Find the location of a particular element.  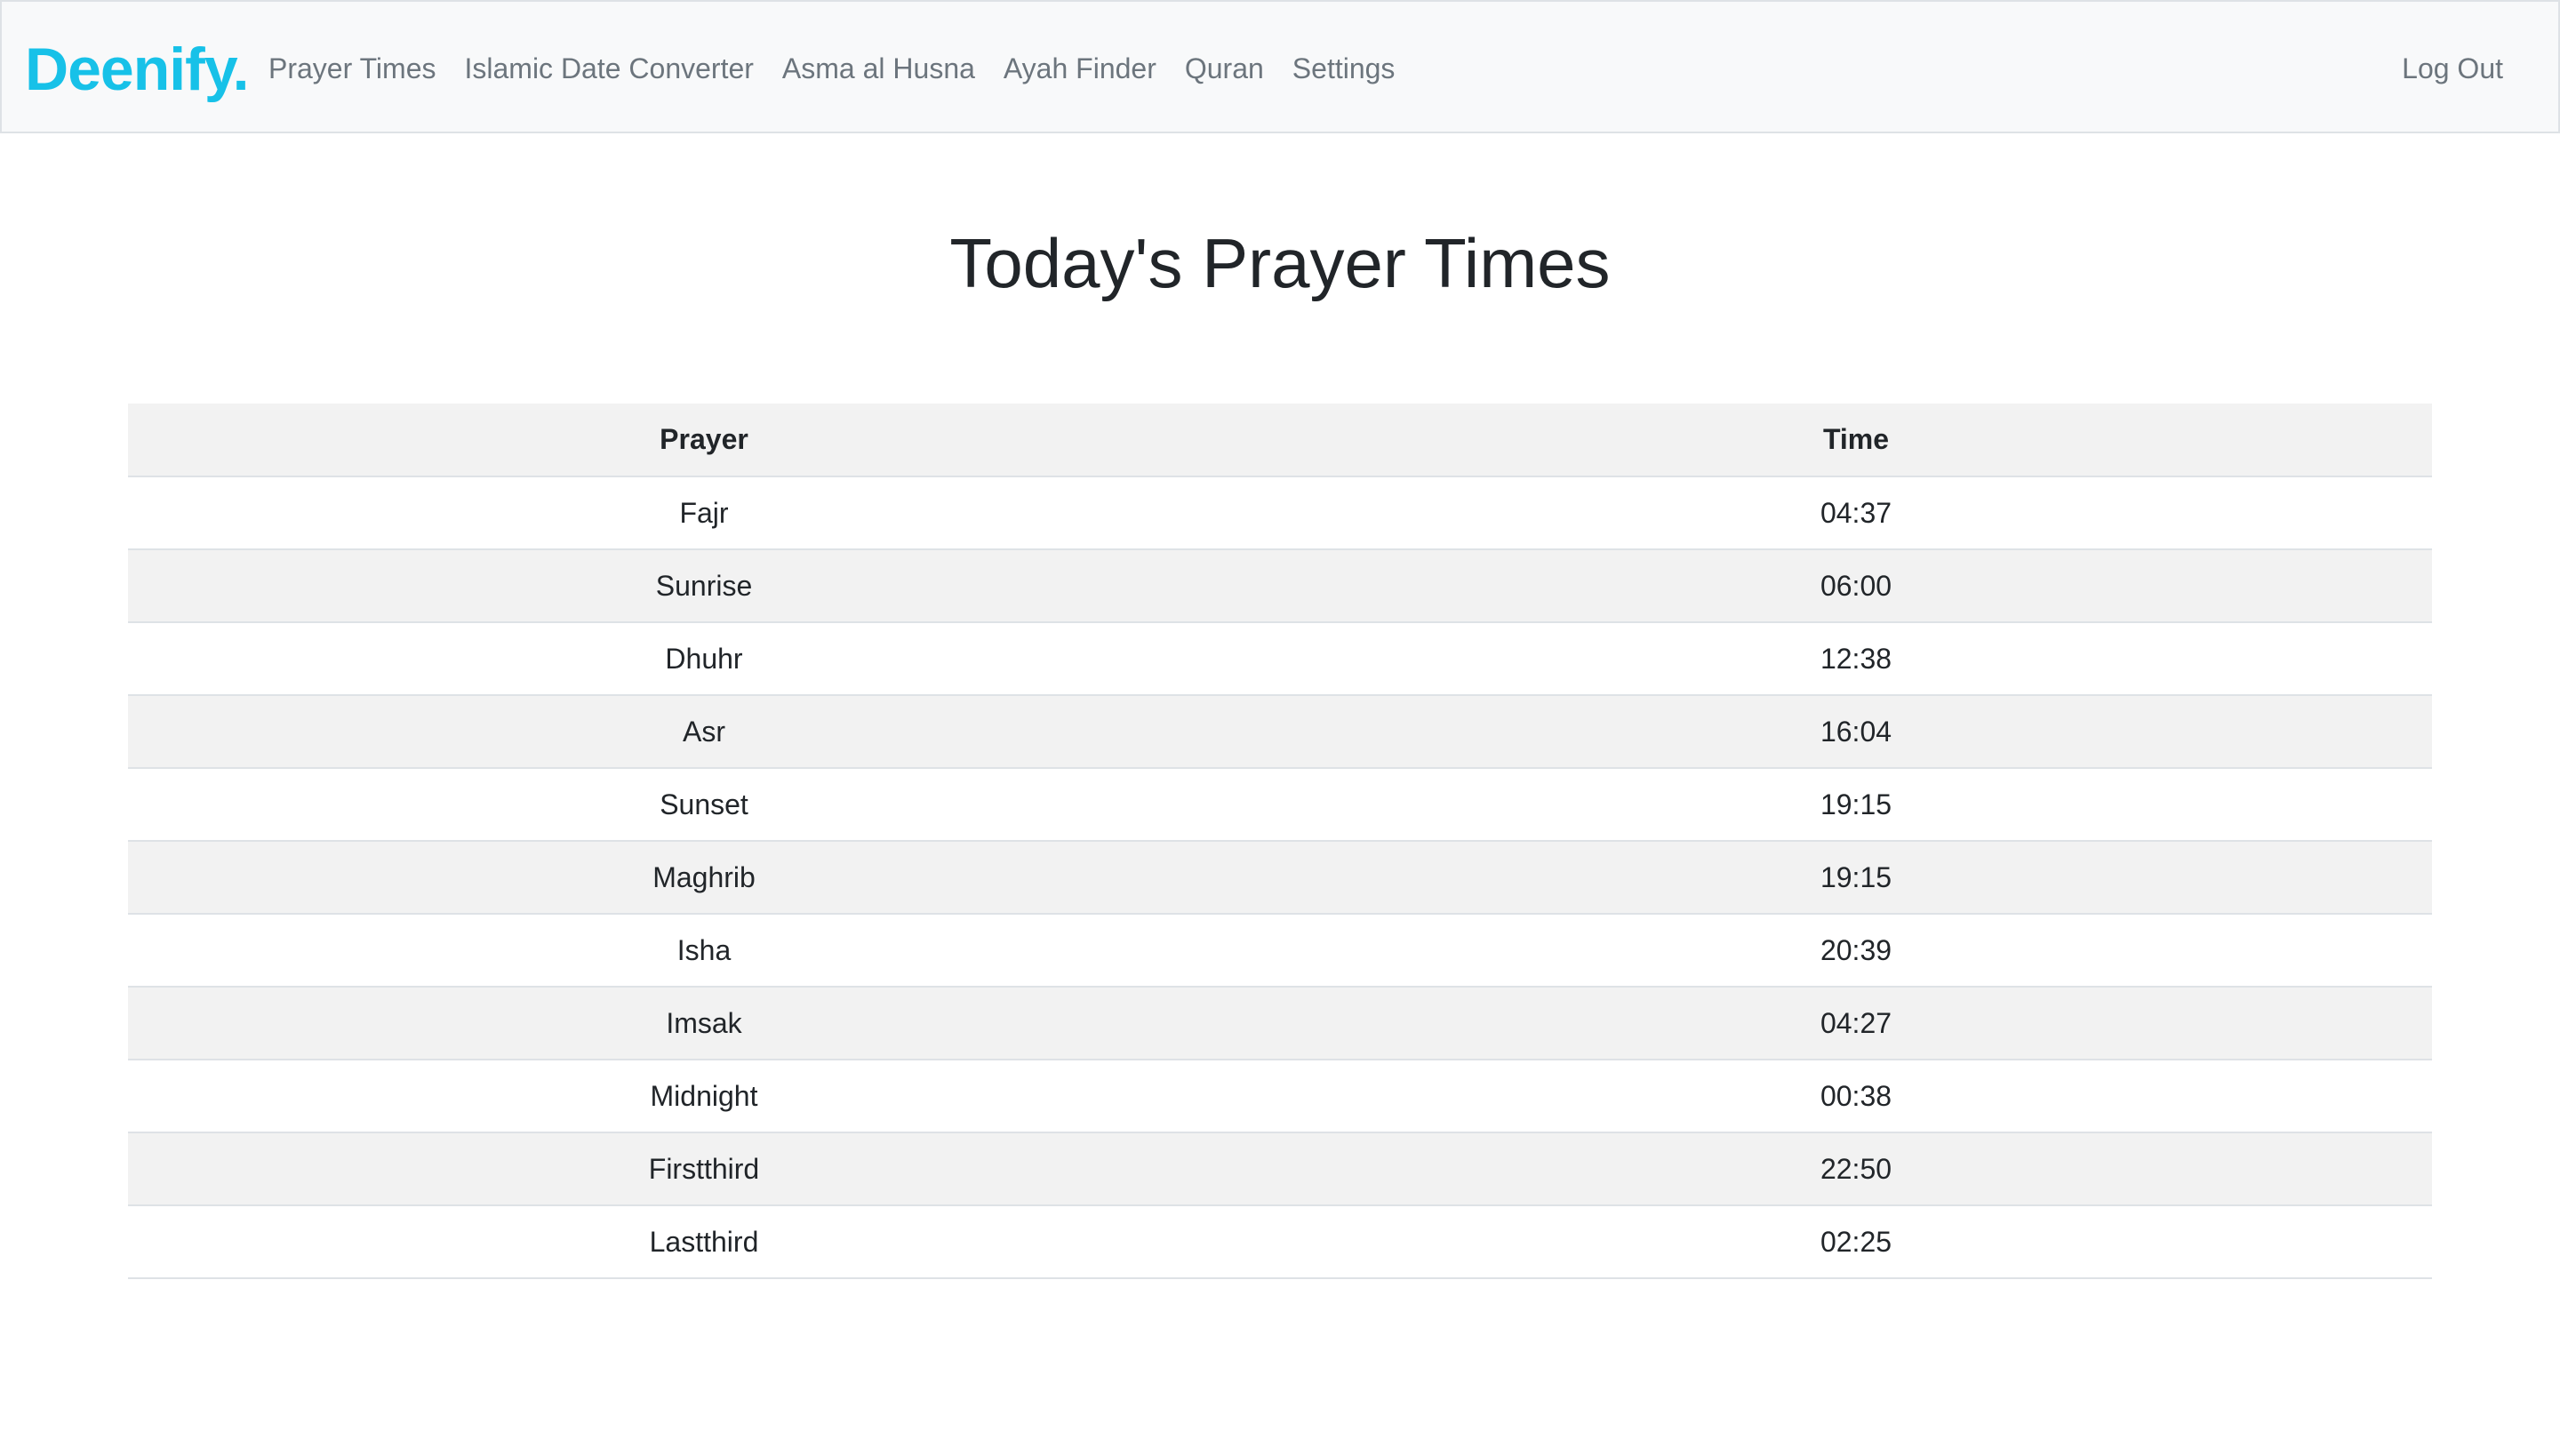

prayer-name-cell: Firstthird is located at coordinates (704, 1169).